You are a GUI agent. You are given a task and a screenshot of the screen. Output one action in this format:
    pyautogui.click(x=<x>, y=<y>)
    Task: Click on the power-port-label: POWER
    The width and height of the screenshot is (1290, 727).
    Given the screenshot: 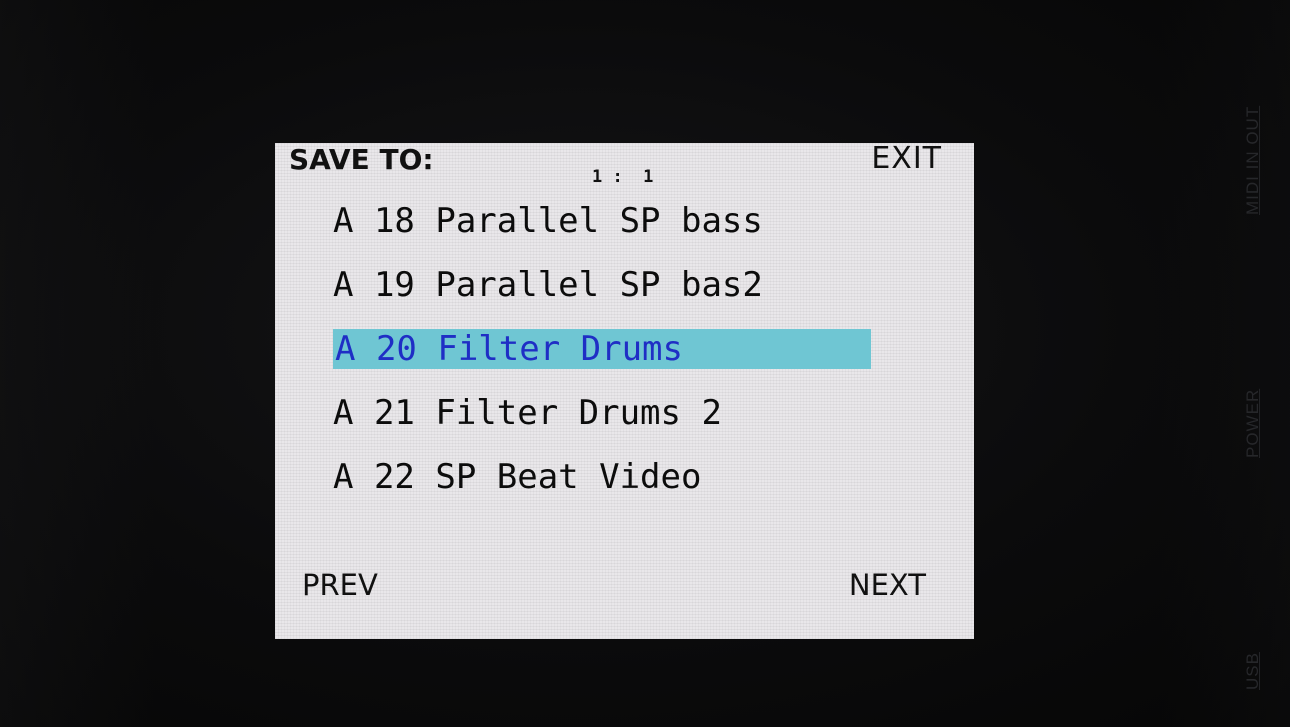 What is the action you would take?
    pyautogui.click(x=1252, y=423)
    